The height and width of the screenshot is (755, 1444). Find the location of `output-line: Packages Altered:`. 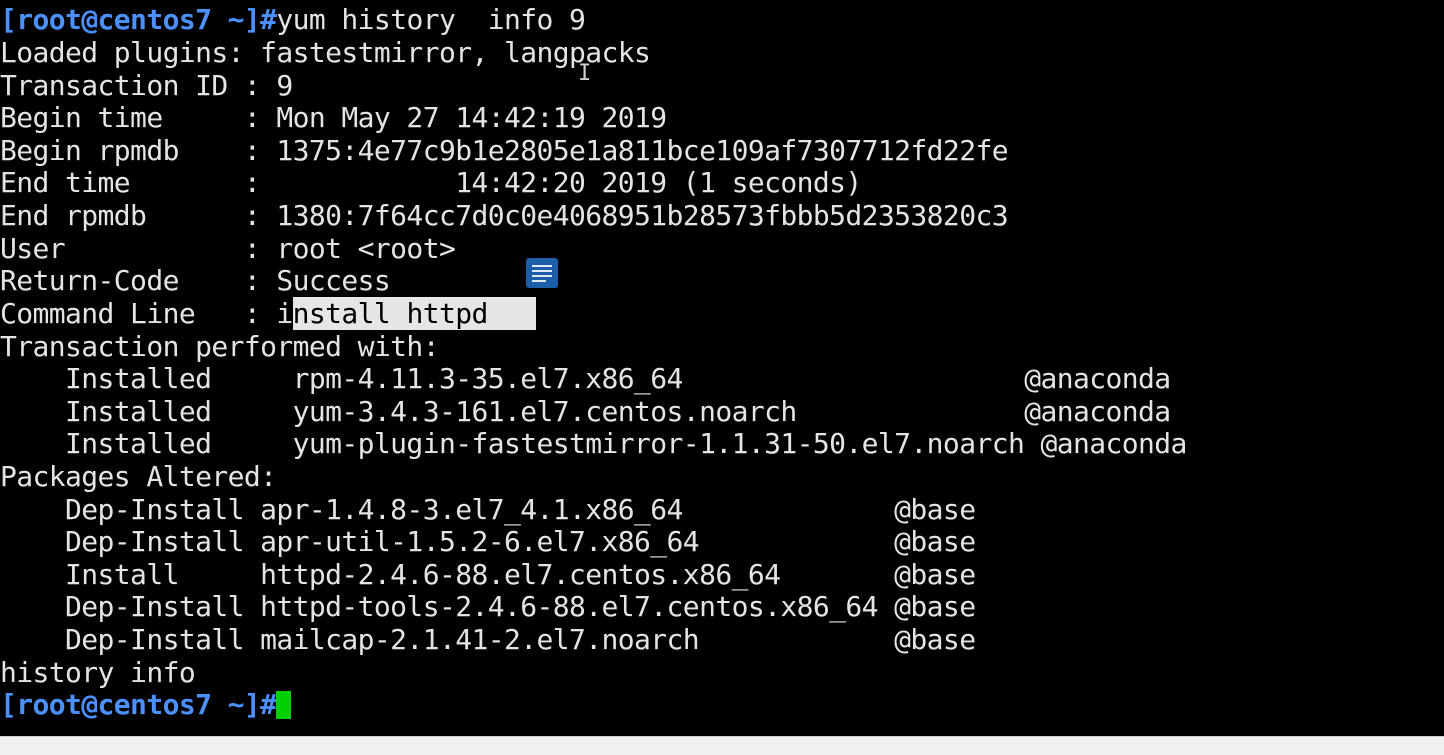

output-line: Packages Altered: is located at coordinates (138, 476).